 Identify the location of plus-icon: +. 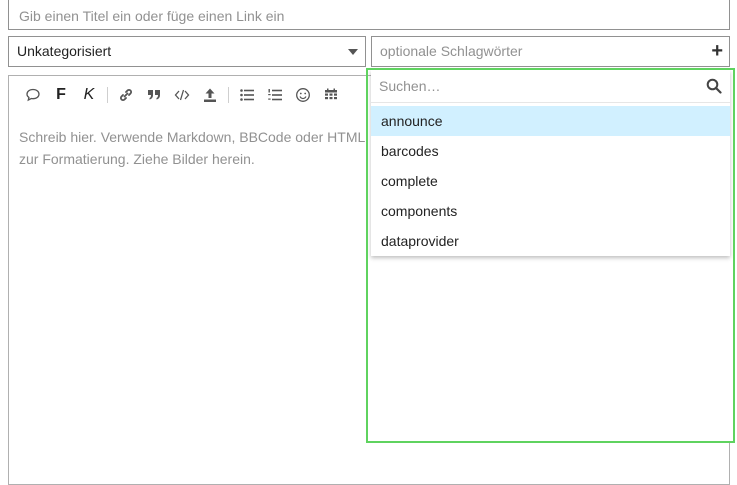
(717, 51).